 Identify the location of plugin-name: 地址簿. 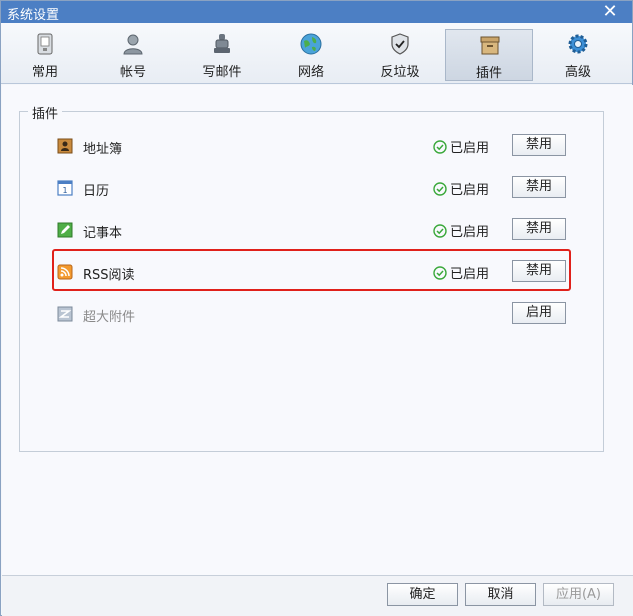
(103, 149).